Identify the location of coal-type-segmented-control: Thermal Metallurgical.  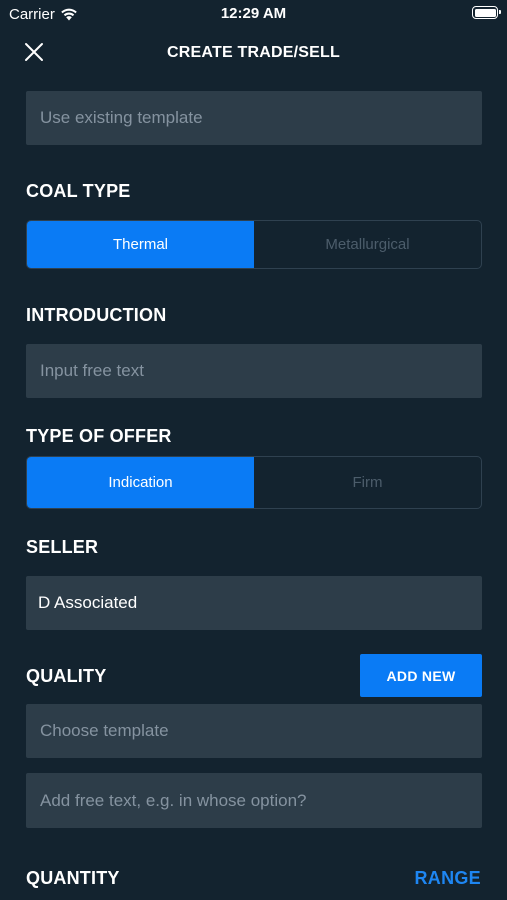
(254, 244).